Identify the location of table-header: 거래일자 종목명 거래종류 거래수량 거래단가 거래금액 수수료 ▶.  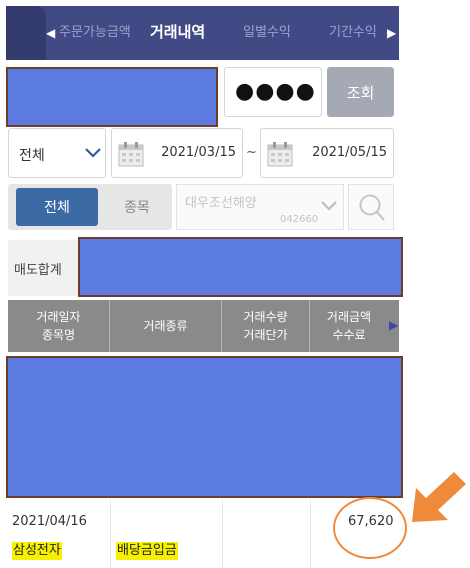
(203, 326).